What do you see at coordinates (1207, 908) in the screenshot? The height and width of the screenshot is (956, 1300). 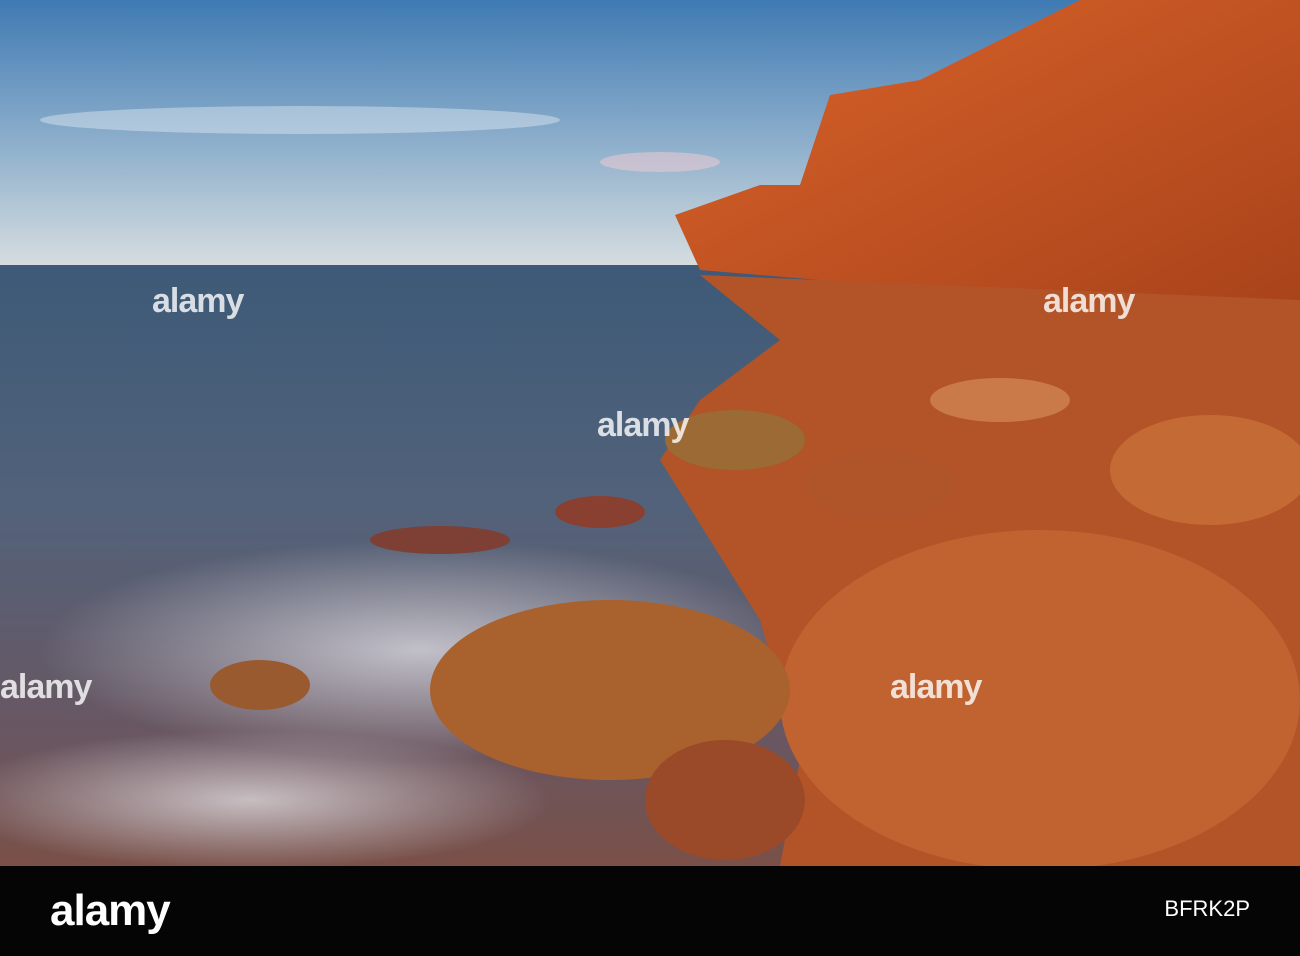 I see `image-id: BFRK2P` at bounding box center [1207, 908].